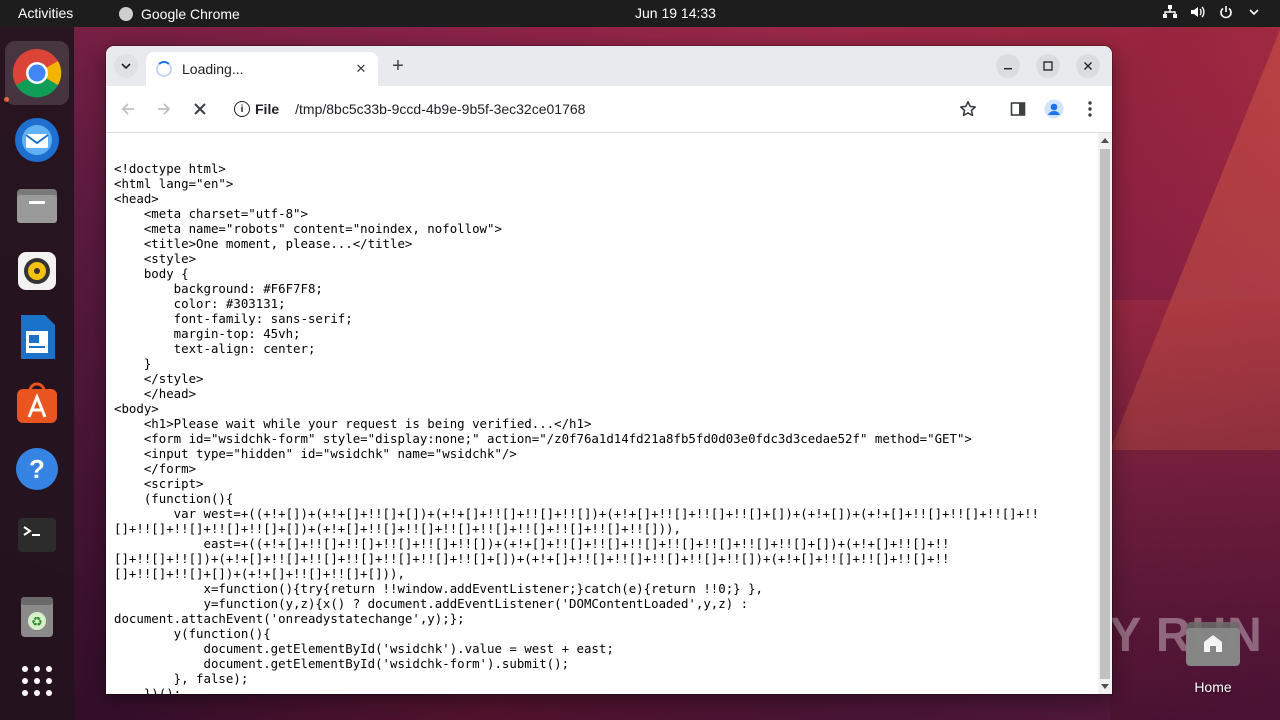 This screenshot has height=720, width=1280. I want to click on dock: ? ♻, so click(37, 373).